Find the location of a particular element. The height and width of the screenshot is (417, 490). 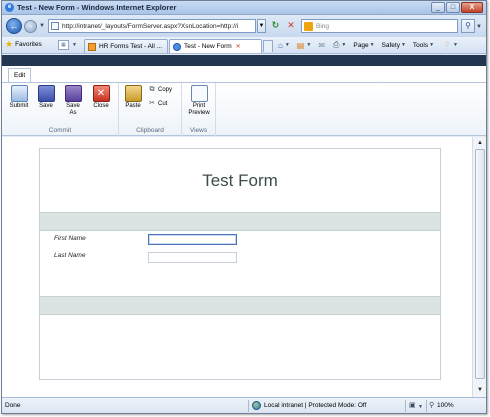

refresh-icon: ↻ is located at coordinates (275, 26).